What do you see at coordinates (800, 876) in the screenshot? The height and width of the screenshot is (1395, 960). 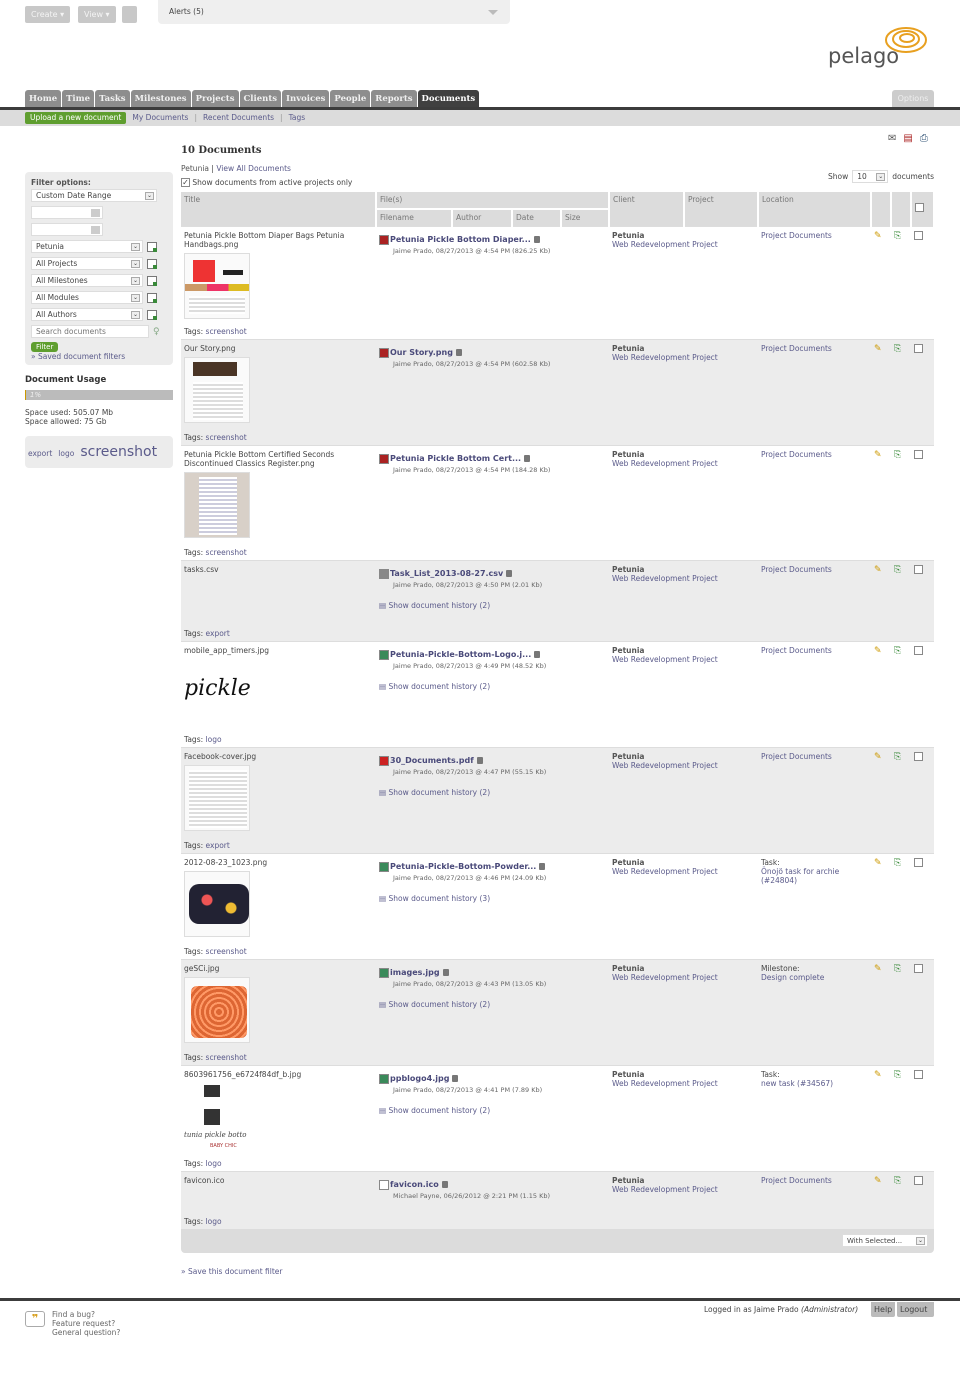 I see `location-link: Önojö task for archie (#24804)` at bounding box center [800, 876].